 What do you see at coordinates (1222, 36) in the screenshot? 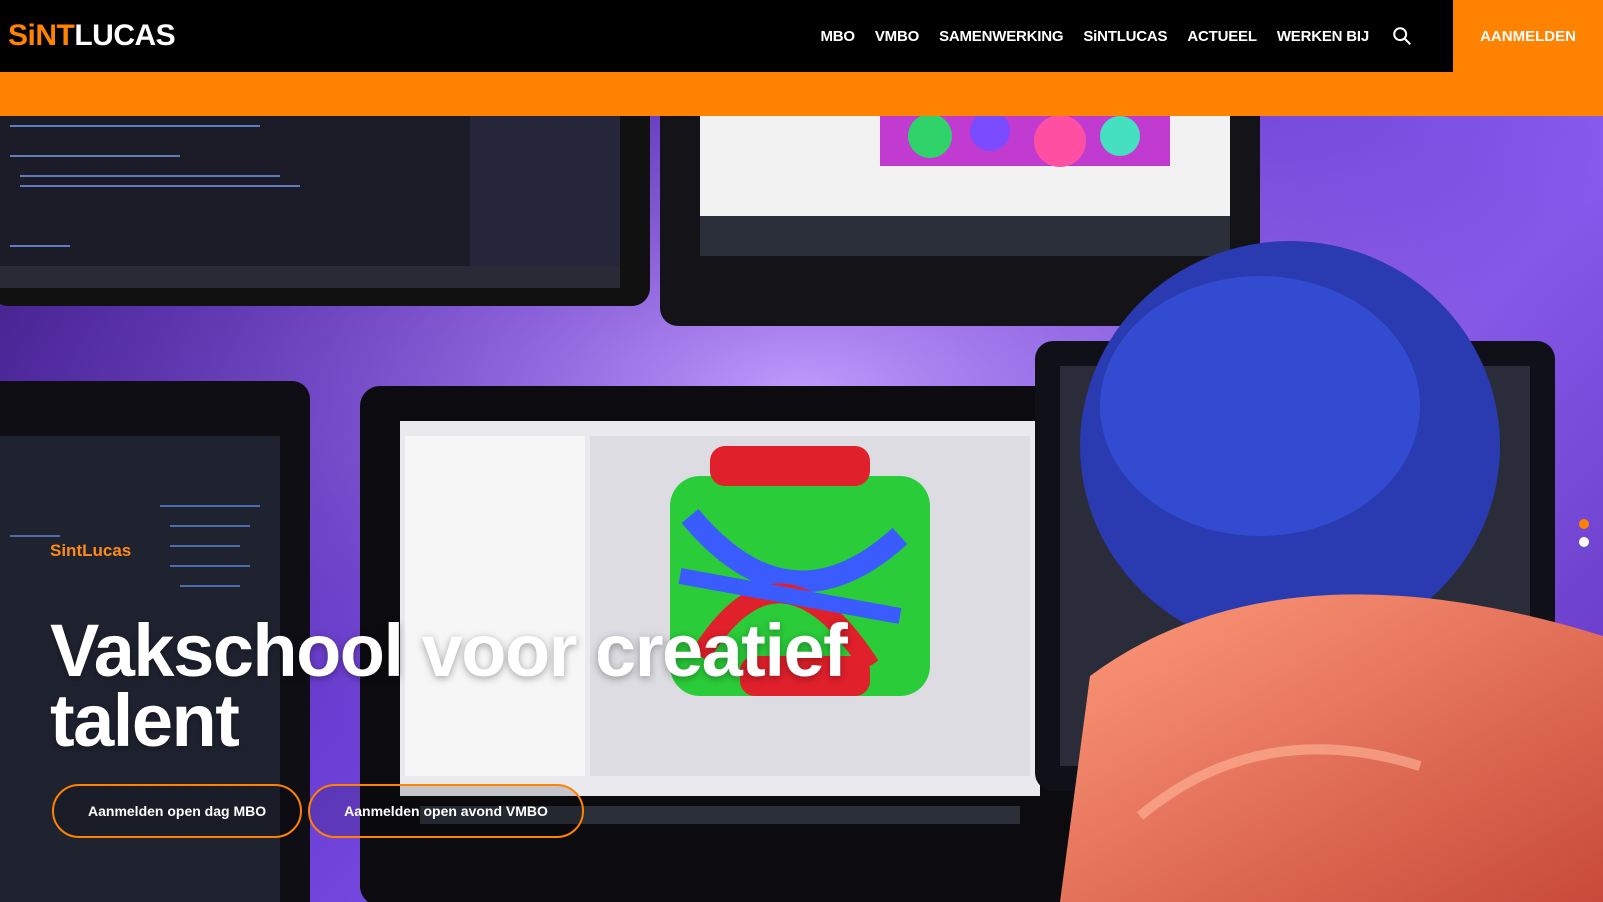
I see `nav-item-actueel: ACTUEEL` at bounding box center [1222, 36].